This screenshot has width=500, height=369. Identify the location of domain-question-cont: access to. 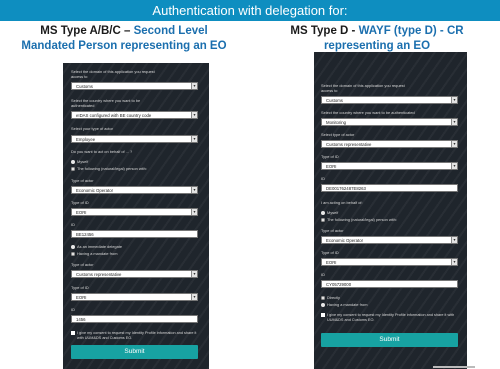
(329, 90).